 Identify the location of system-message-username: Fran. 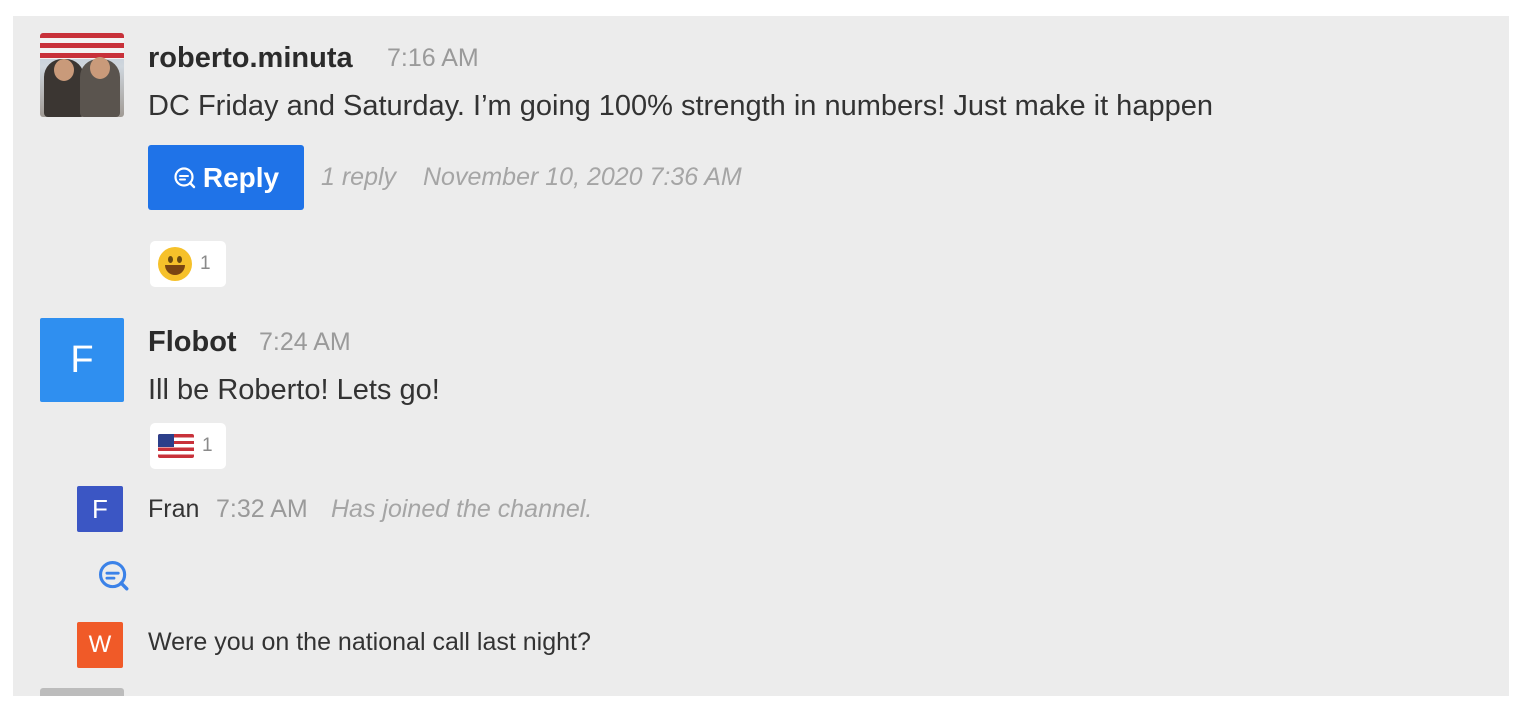
(173, 509).